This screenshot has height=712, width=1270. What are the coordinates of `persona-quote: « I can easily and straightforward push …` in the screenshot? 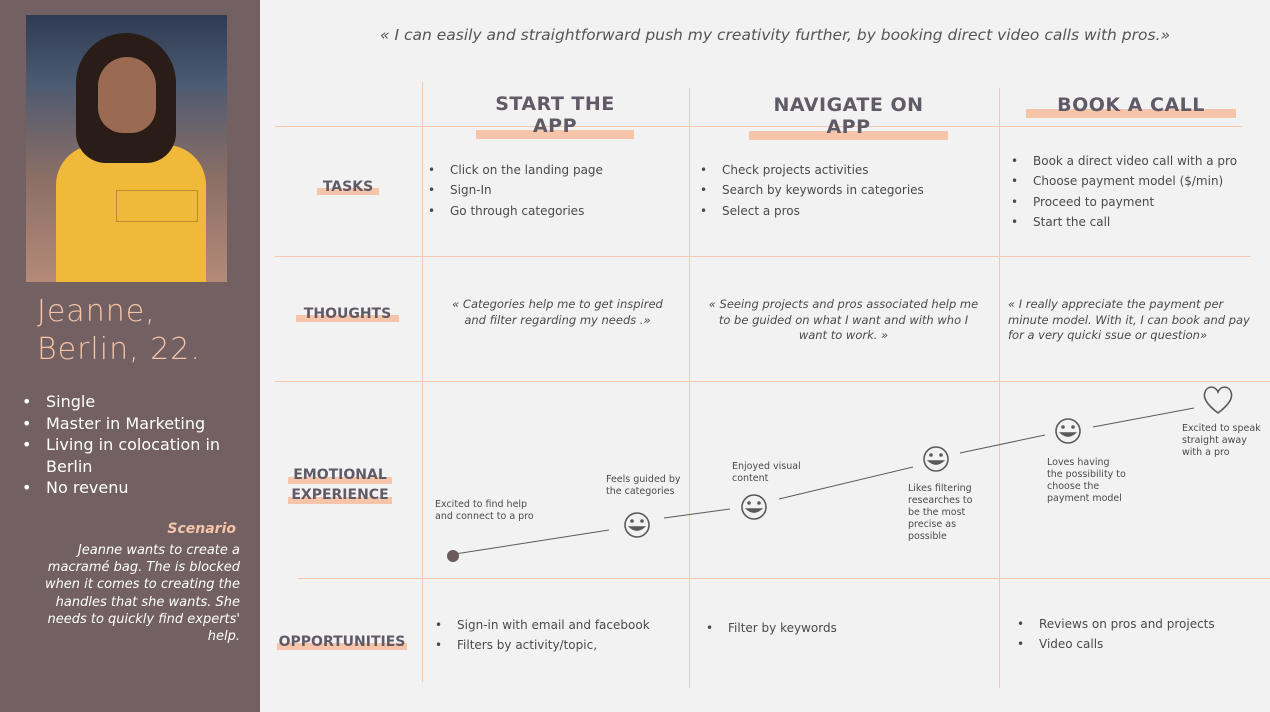 It's located at (775, 35).